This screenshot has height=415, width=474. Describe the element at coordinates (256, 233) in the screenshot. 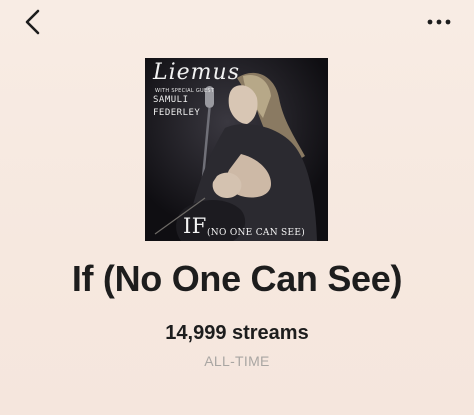

I see `cover-title-sub: (NO ONE CAN SEE)` at that location.